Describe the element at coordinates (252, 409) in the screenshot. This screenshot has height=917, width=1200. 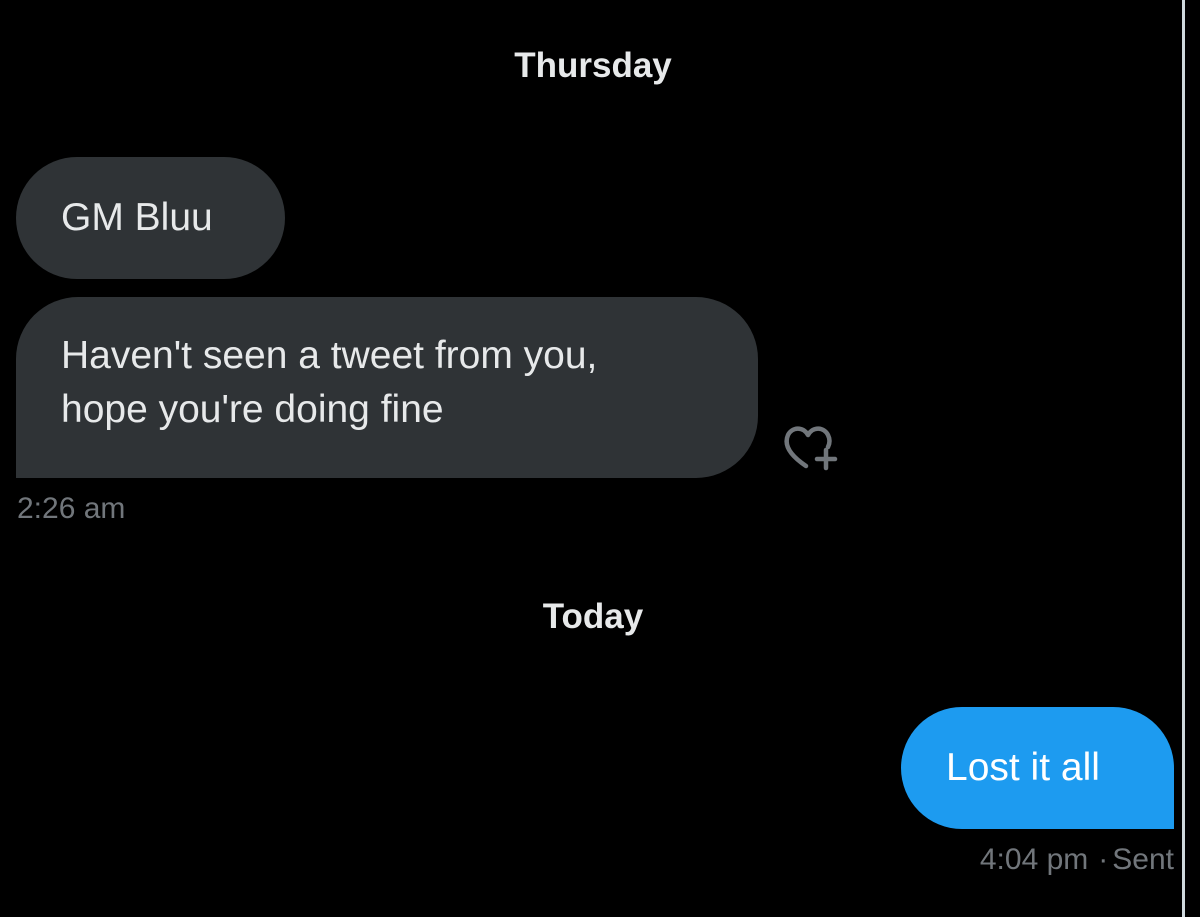
I see `message-text-line: hope you're doing fine` at that location.